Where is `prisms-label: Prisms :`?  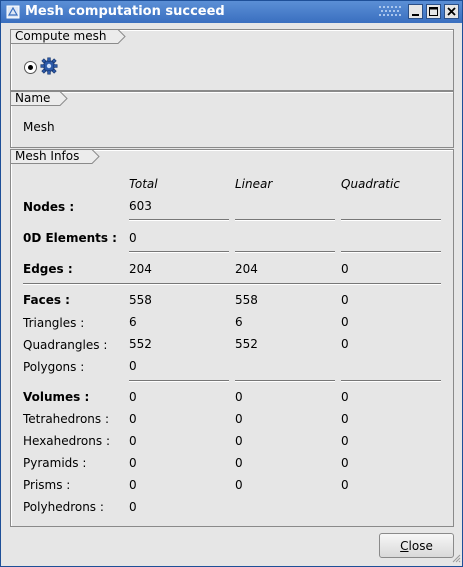
prisms-label: Prisms : is located at coordinates (47, 485).